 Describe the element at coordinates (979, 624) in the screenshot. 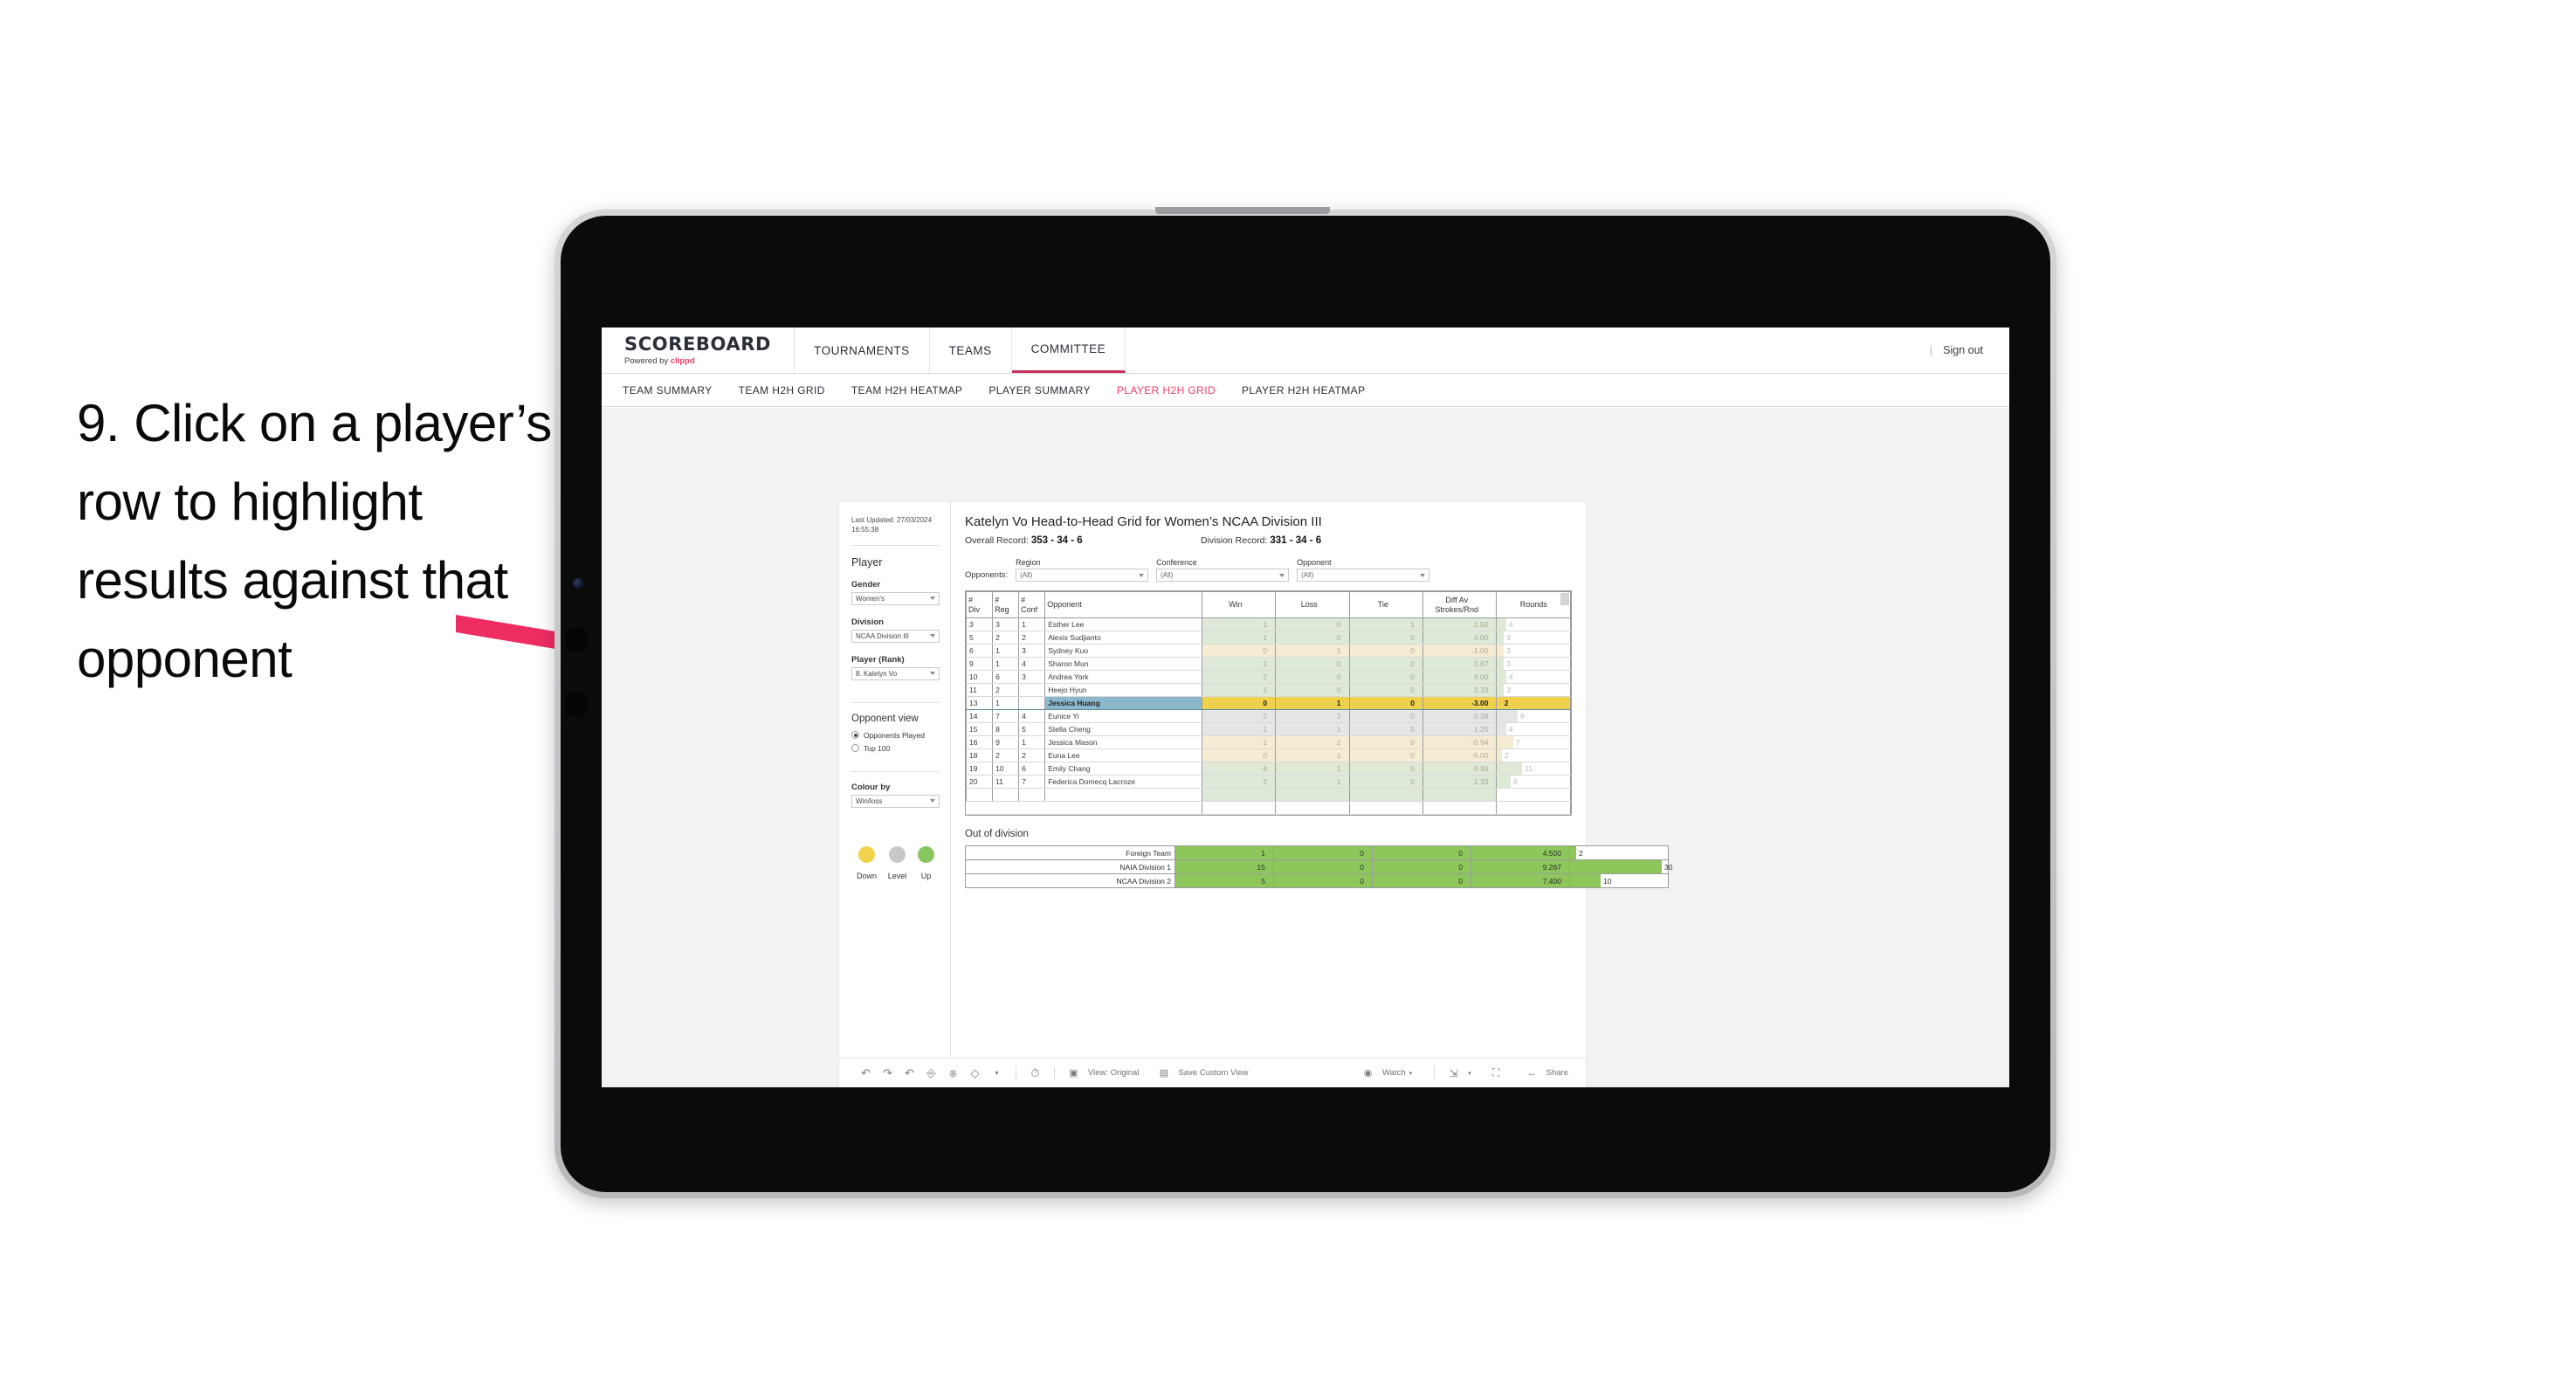

I see `cell-div: 3` at that location.